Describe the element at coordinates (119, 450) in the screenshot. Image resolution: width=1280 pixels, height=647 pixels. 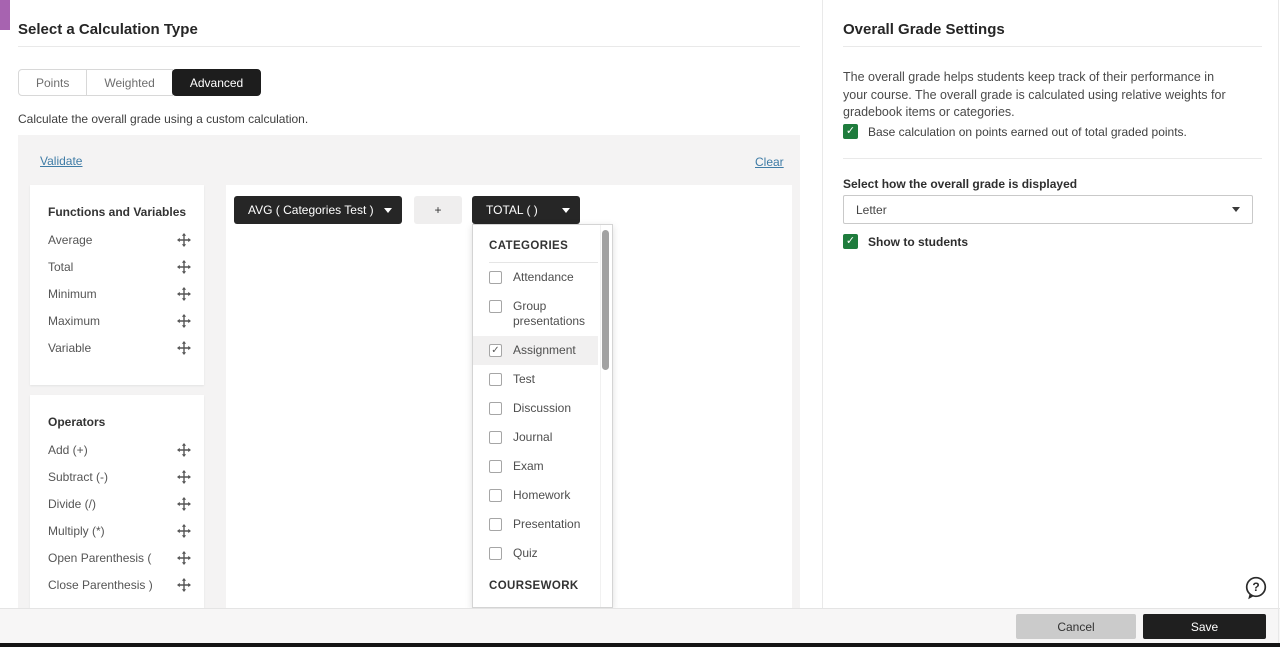
I see `operator-item-add: Add (+)` at that location.